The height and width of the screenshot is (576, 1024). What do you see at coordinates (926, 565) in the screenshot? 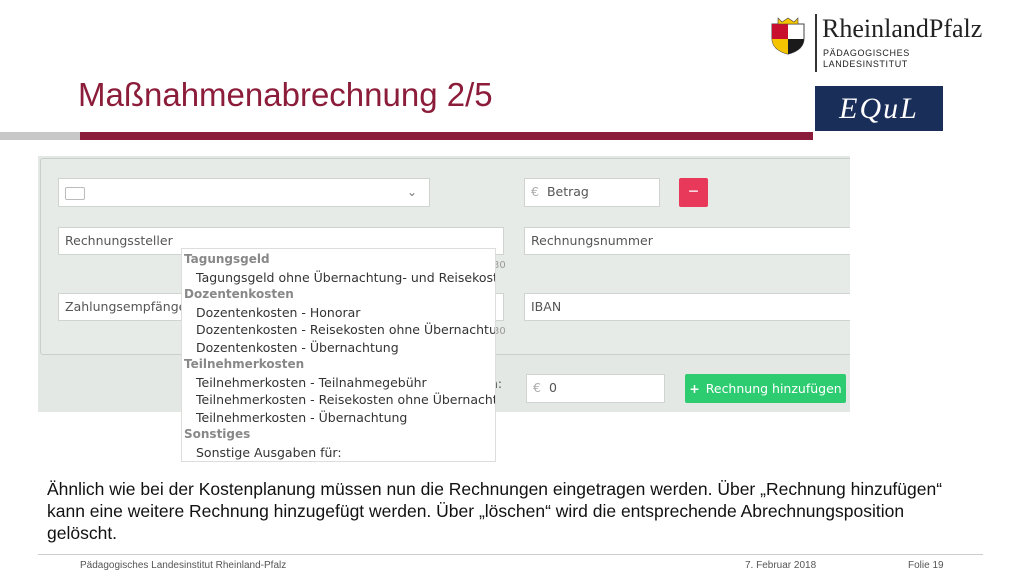
I see `footer-page: Folie 19` at bounding box center [926, 565].